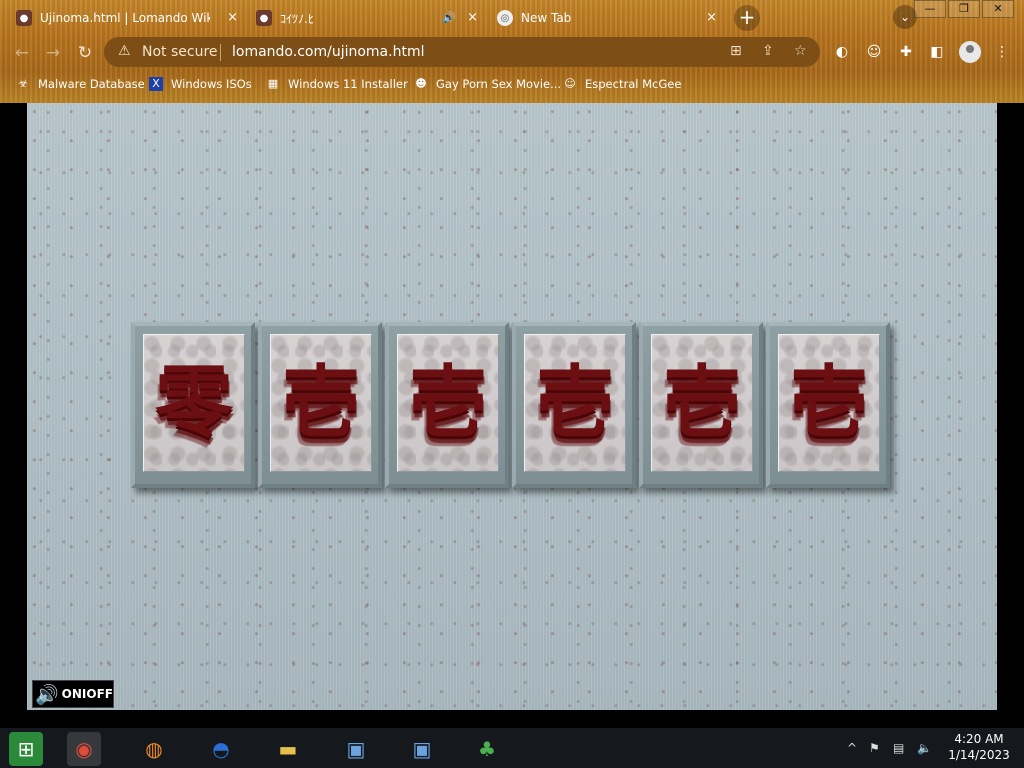  I want to click on back-button: ←, so click(22, 53).